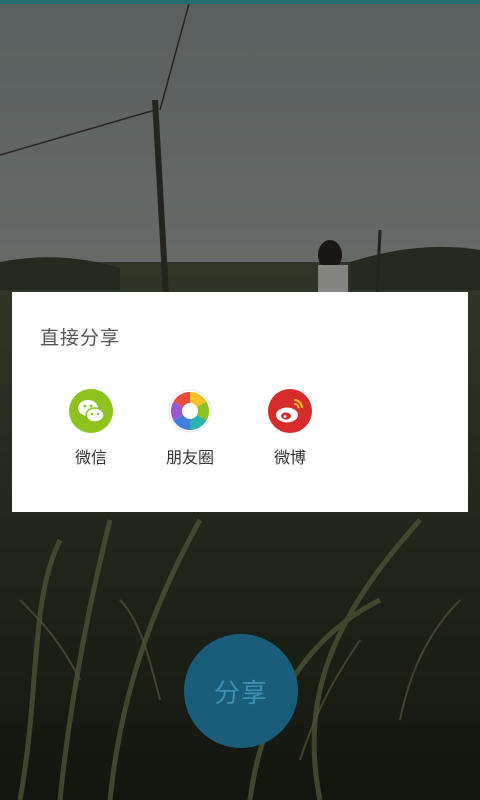 The width and height of the screenshot is (480, 800). What do you see at coordinates (90, 457) in the screenshot?
I see `share-option-label: 微信` at bounding box center [90, 457].